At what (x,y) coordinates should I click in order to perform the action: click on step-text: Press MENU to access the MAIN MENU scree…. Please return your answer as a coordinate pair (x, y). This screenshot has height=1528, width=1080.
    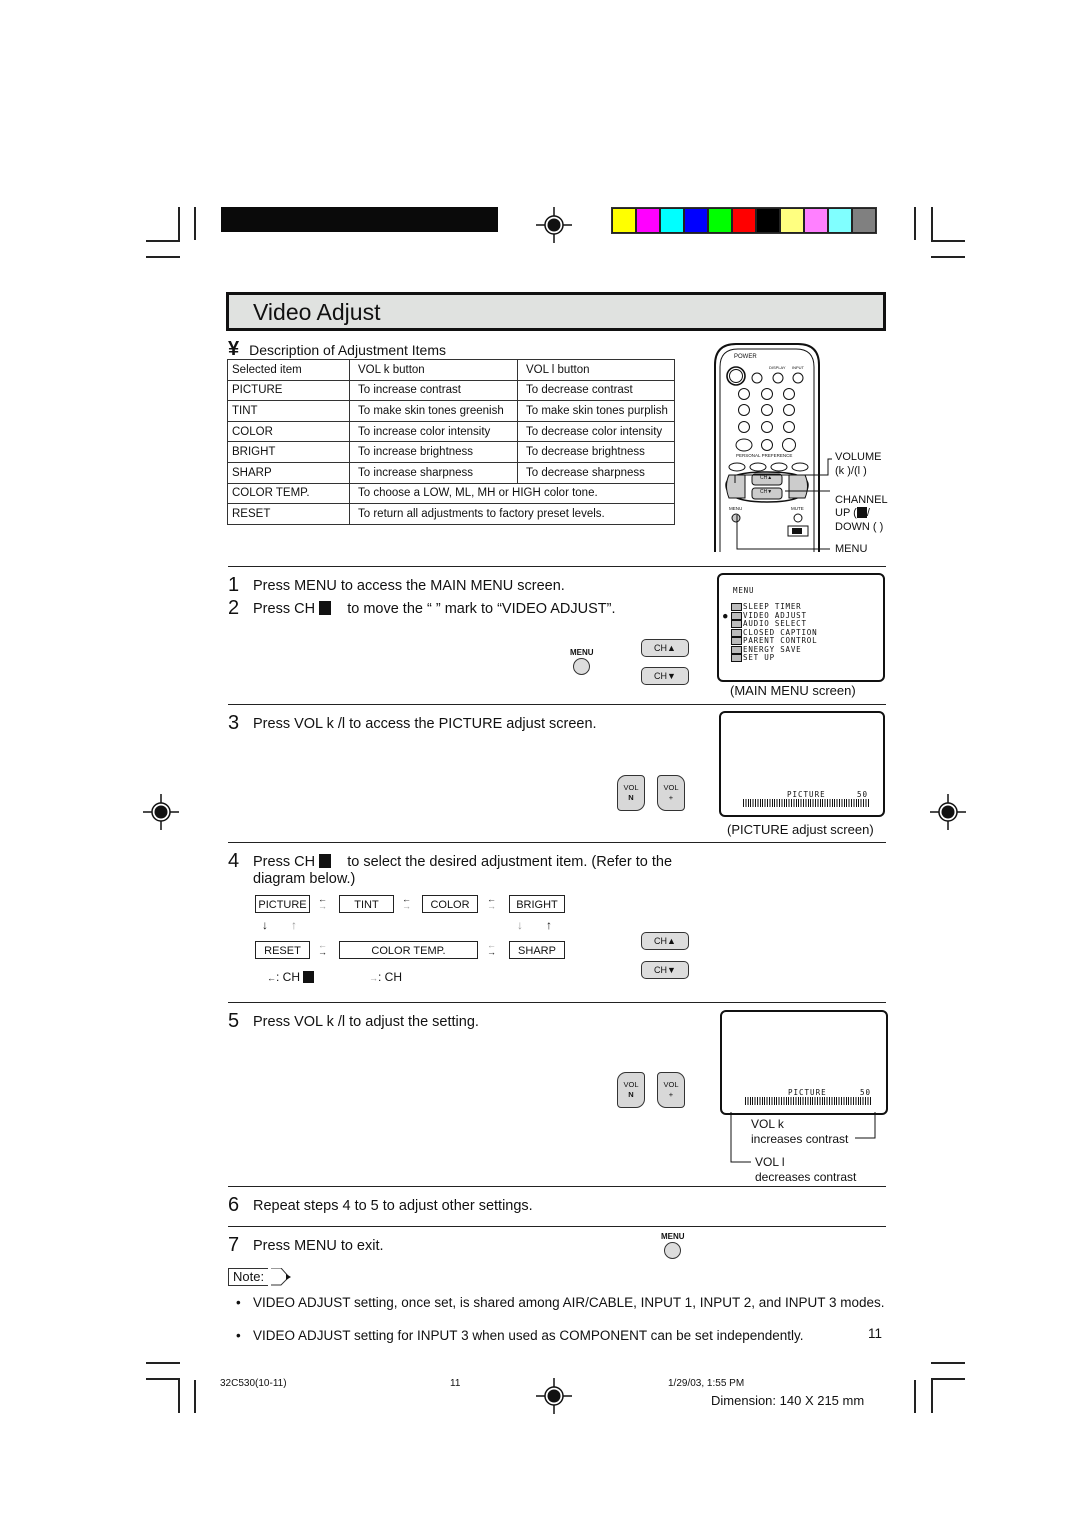
    Looking at the image, I should click on (409, 586).